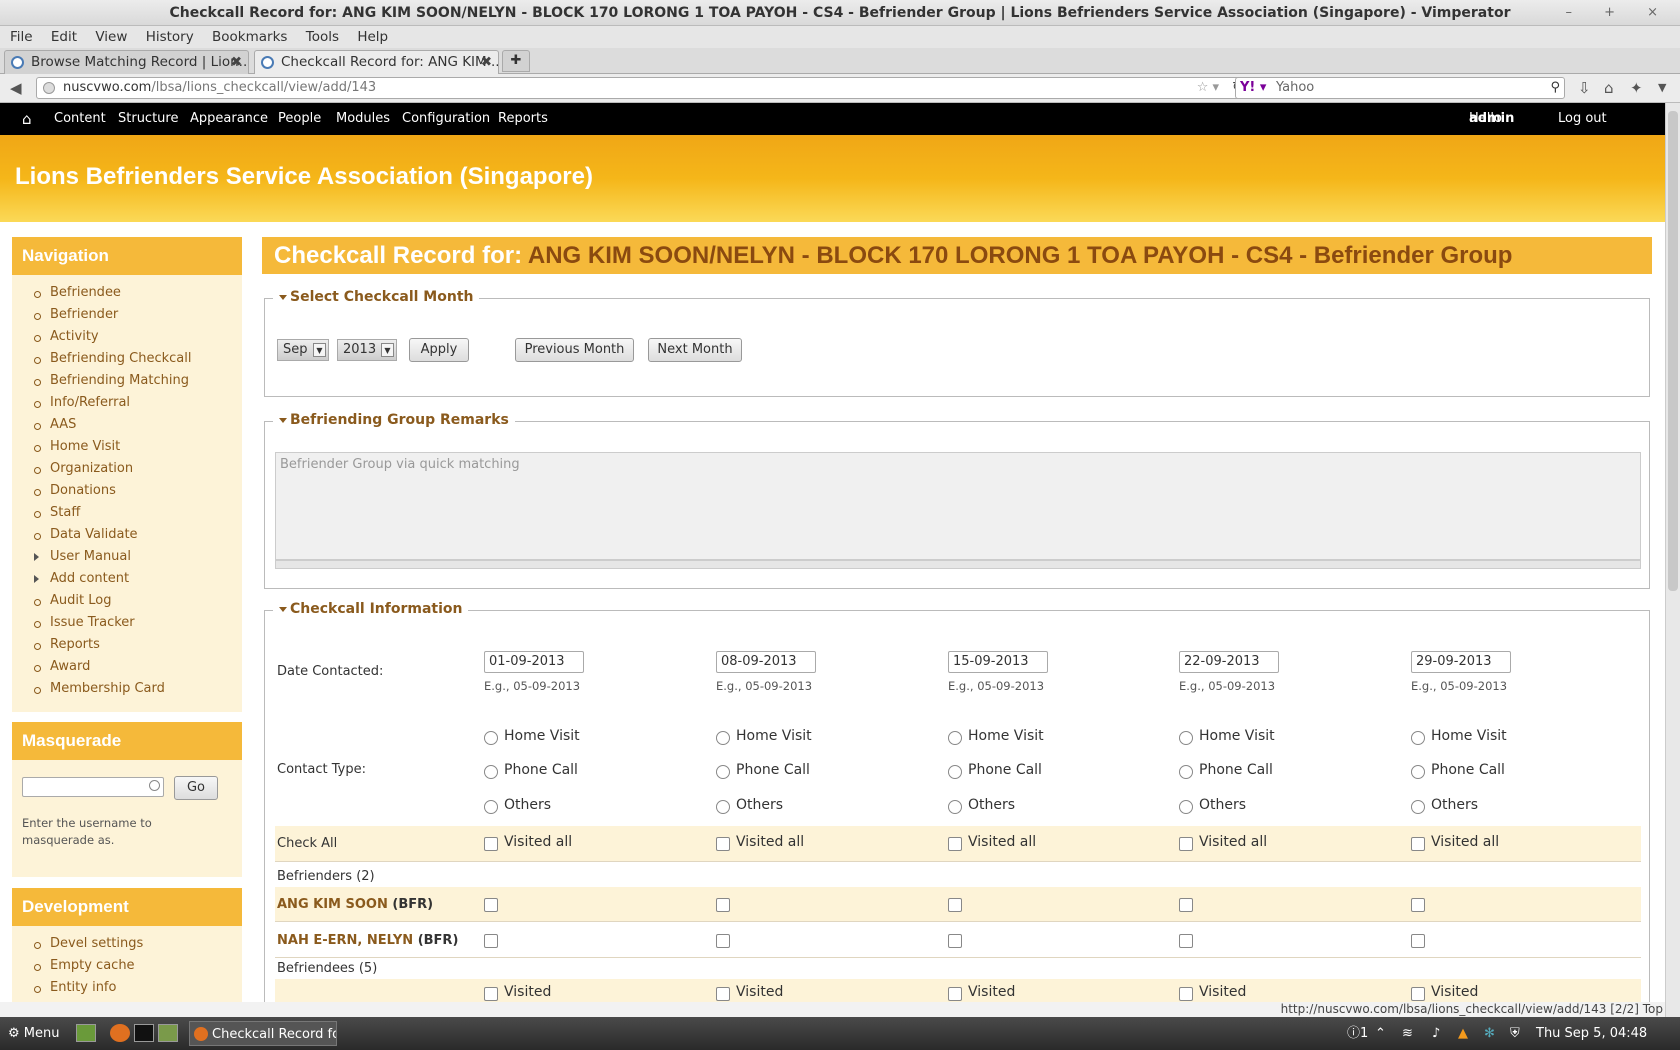 This screenshot has height=1050, width=1680. What do you see at coordinates (1380, 1033) in the screenshot?
I see `chevron-up-icon: ⌃` at bounding box center [1380, 1033].